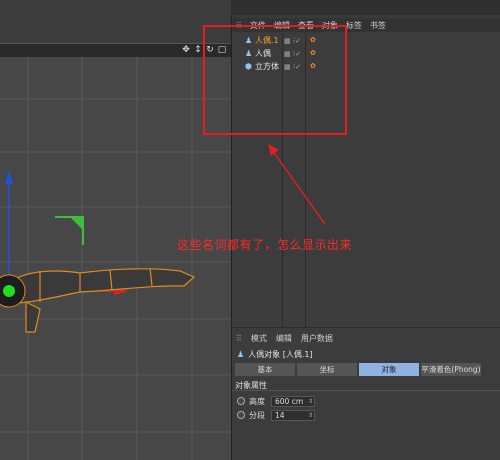 The image size is (500, 460). Describe the element at coordinates (365, 7) in the screenshot. I see `object-manager-header` at that location.